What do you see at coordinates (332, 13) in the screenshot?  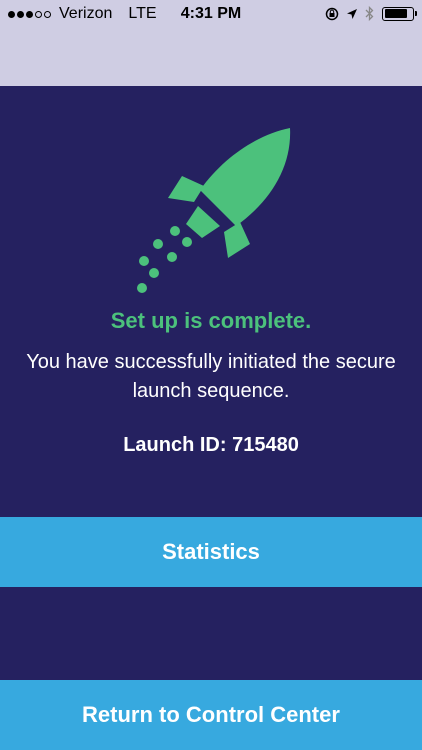 I see `rotation-lock-icon` at bounding box center [332, 13].